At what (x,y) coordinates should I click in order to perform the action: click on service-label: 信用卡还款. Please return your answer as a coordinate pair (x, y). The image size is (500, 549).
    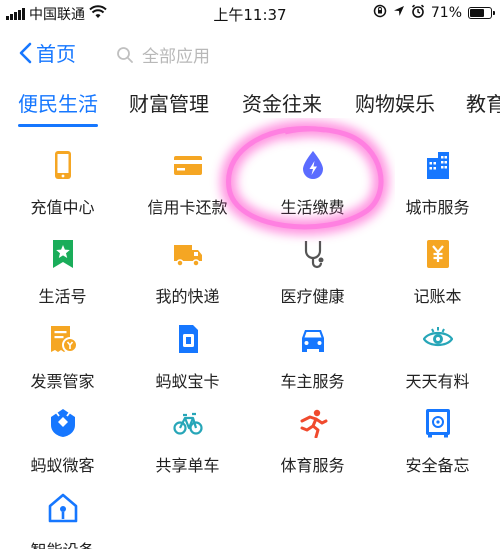
    Looking at the image, I should click on (187, 207).